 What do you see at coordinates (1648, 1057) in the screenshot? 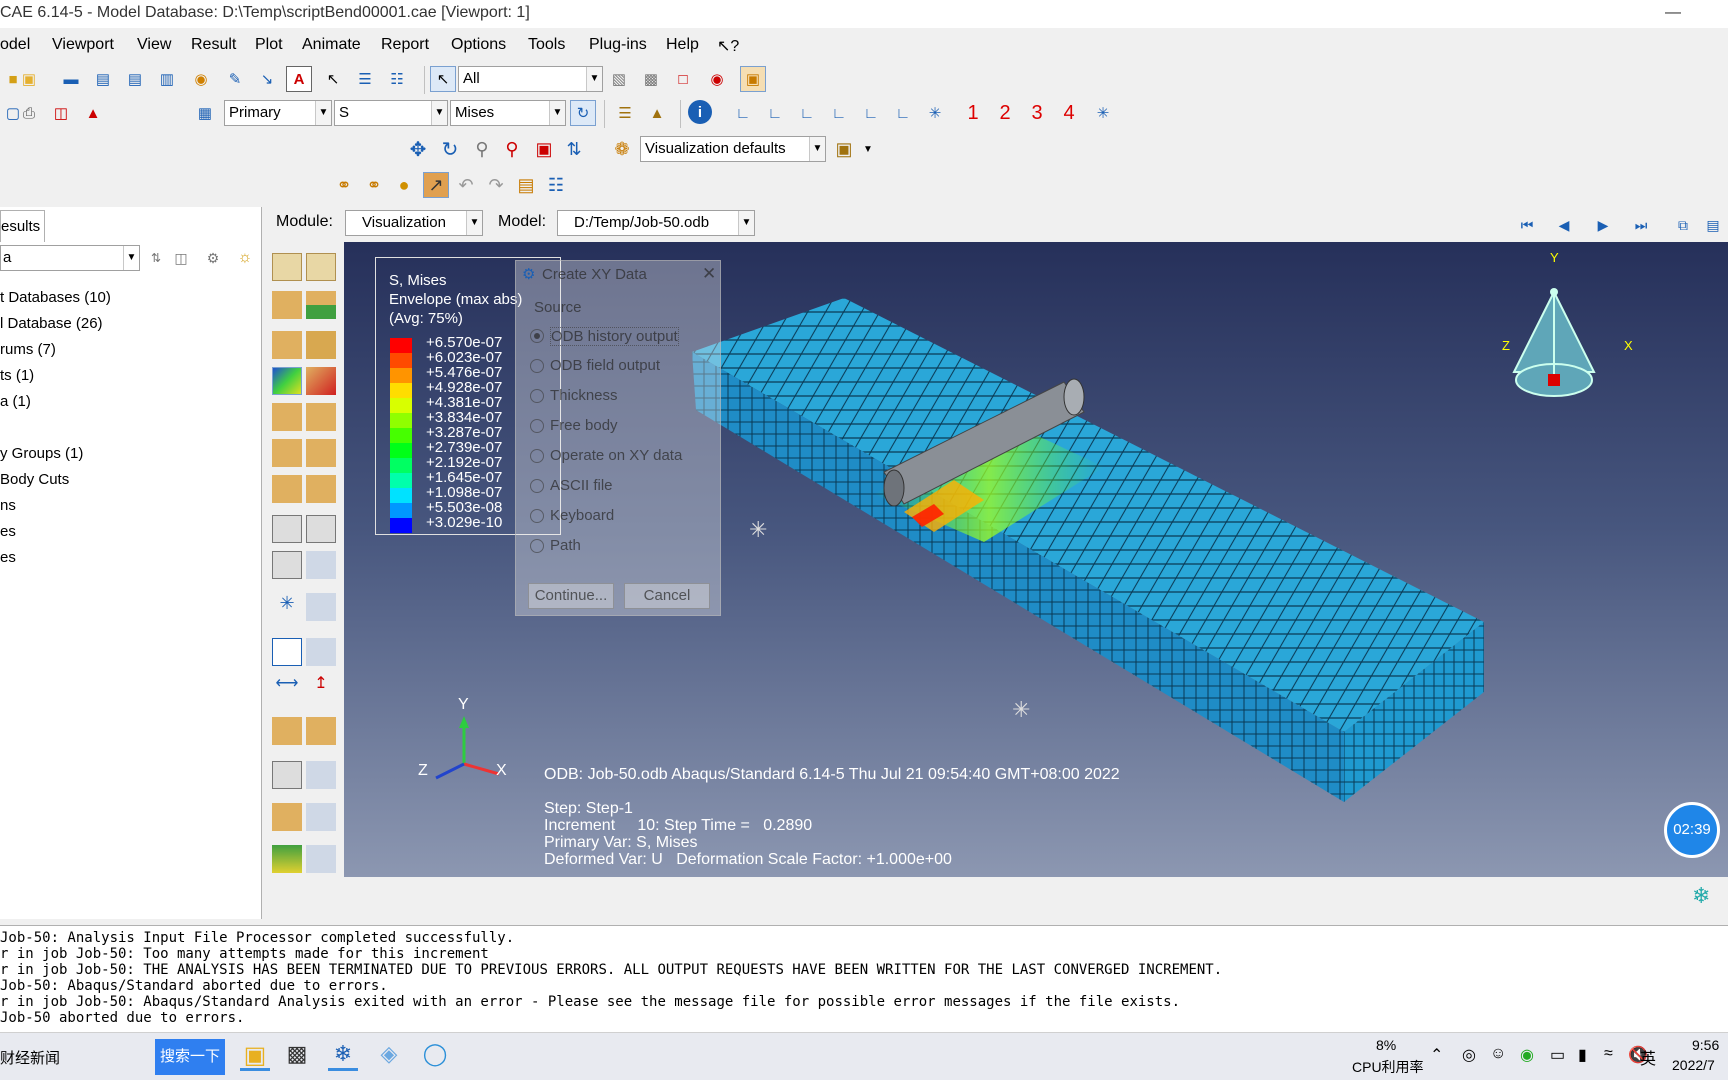
I see `input-method-indicator: 英` at bounding box center [1648, 1057].